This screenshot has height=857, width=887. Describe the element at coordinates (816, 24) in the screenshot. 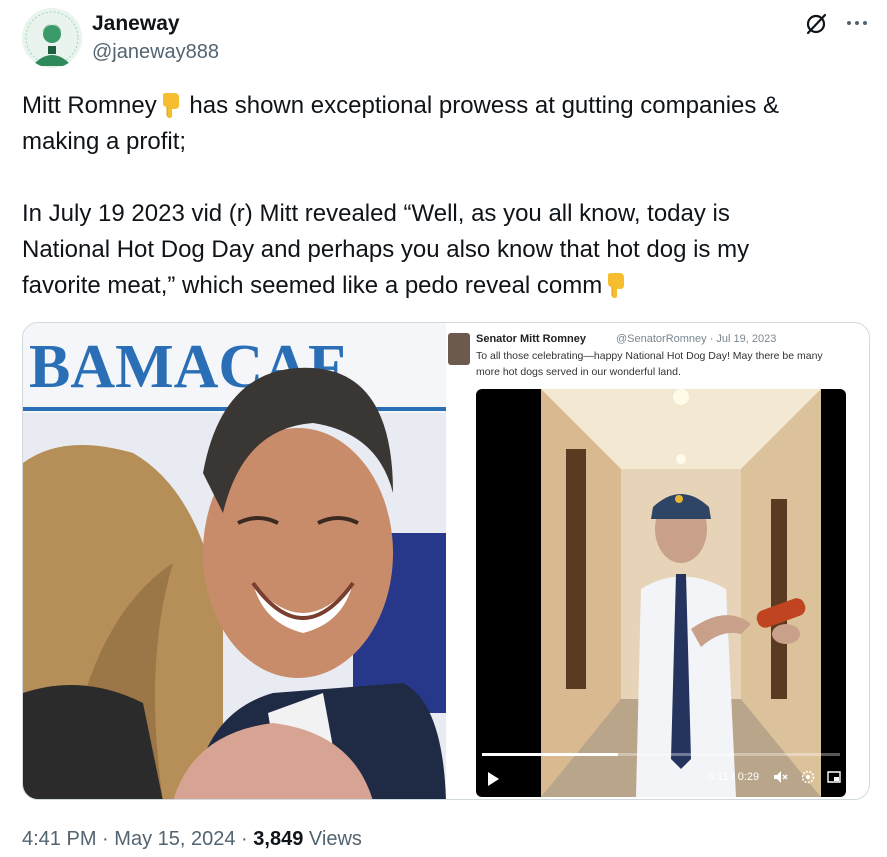

I see `grok-icon` at that location.